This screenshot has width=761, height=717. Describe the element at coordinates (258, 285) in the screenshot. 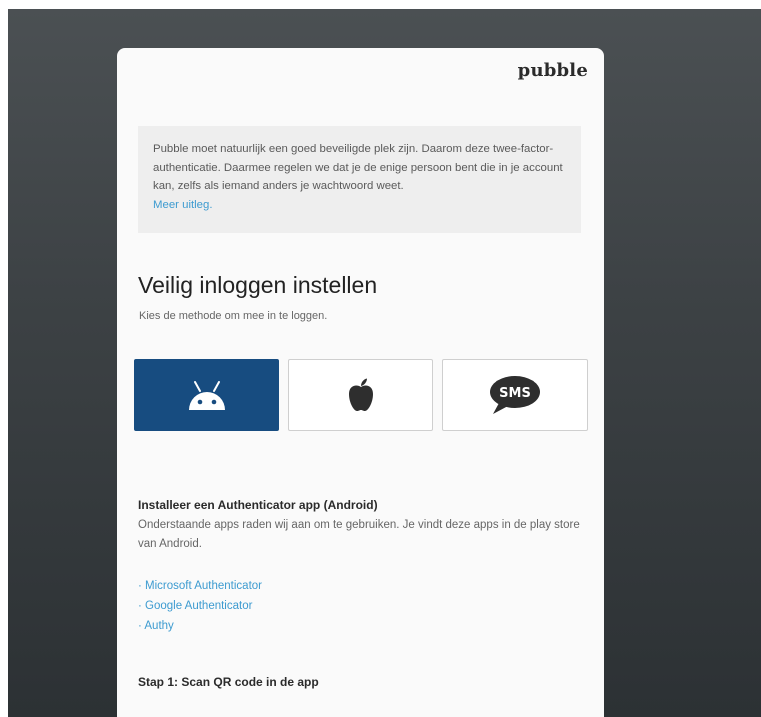

I see `page-title: Veilig inloggen instellen` at that location.